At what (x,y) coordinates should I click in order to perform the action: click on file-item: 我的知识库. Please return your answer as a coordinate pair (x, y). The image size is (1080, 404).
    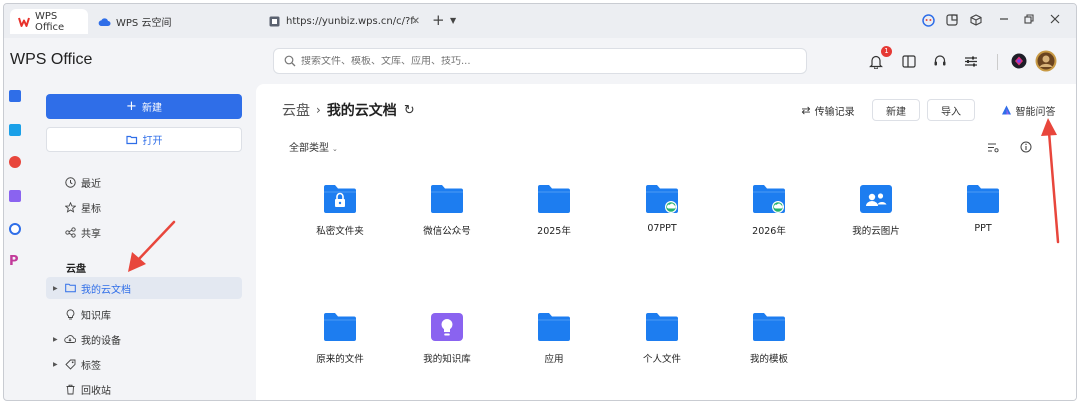
    Looking at the image, I should click on (447, 347).